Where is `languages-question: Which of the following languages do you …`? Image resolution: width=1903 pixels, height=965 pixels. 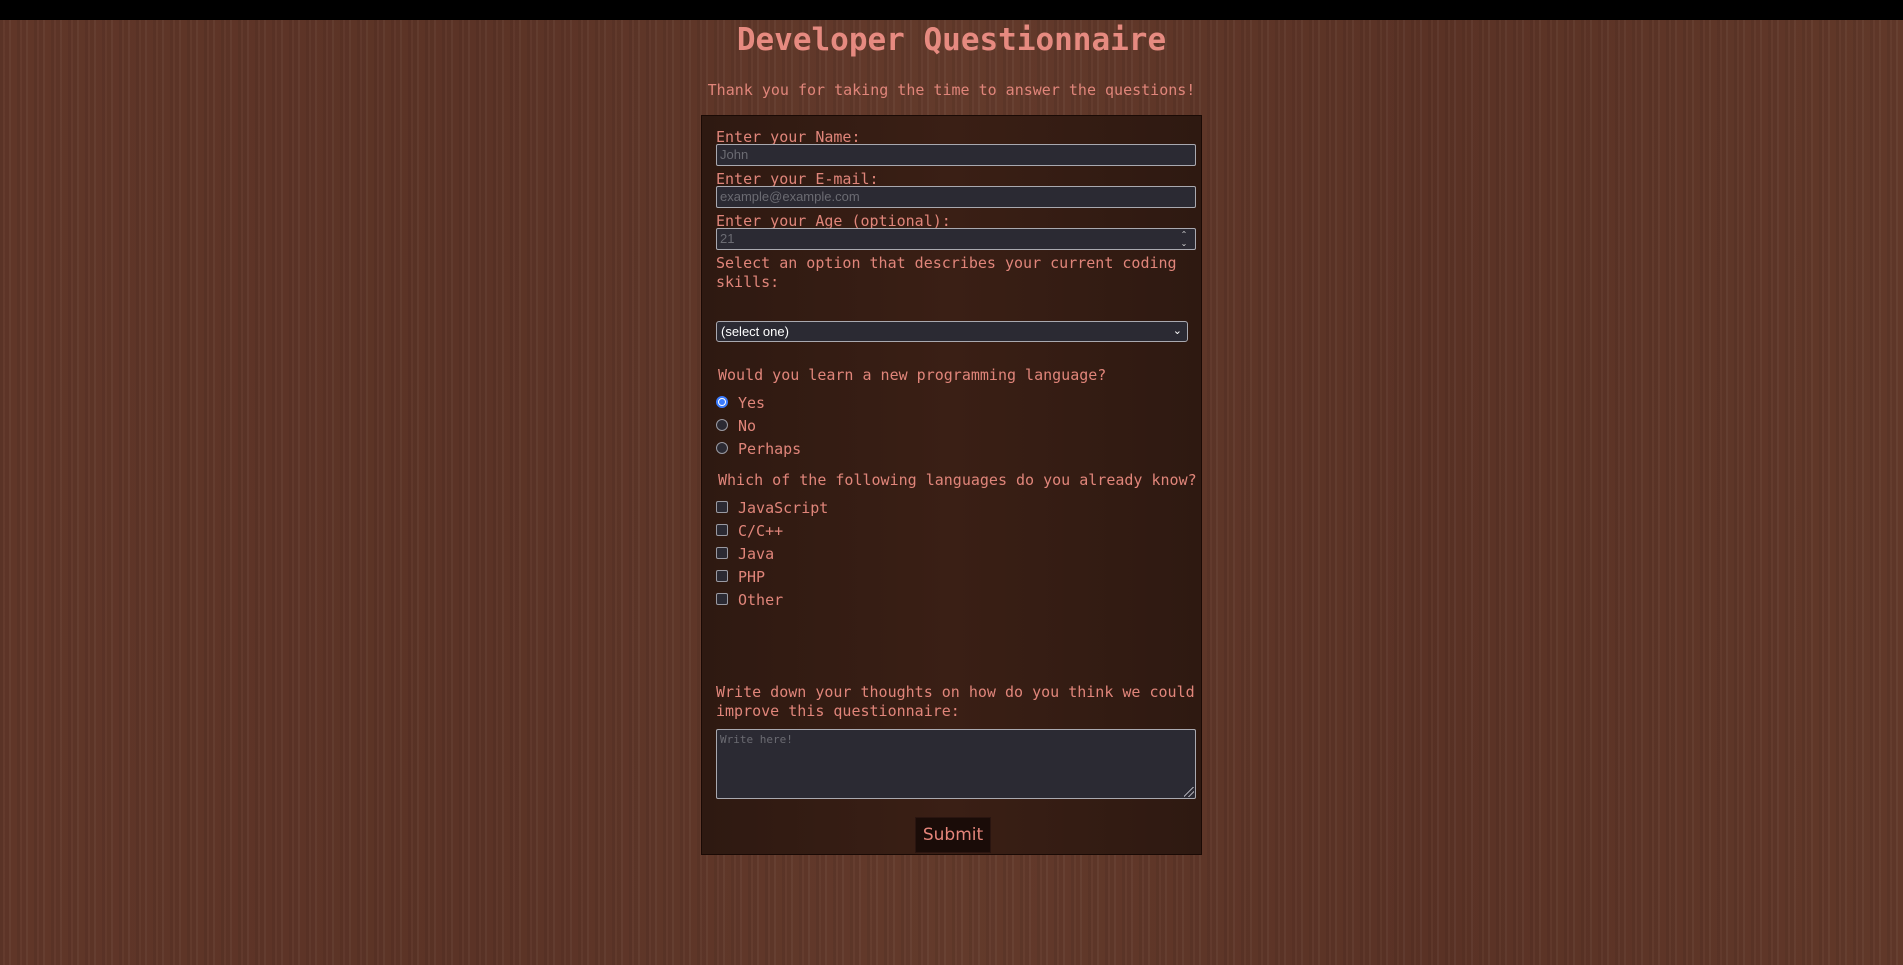
languages-question: Which of the following languages do you … is located at coordinates (957, 480).